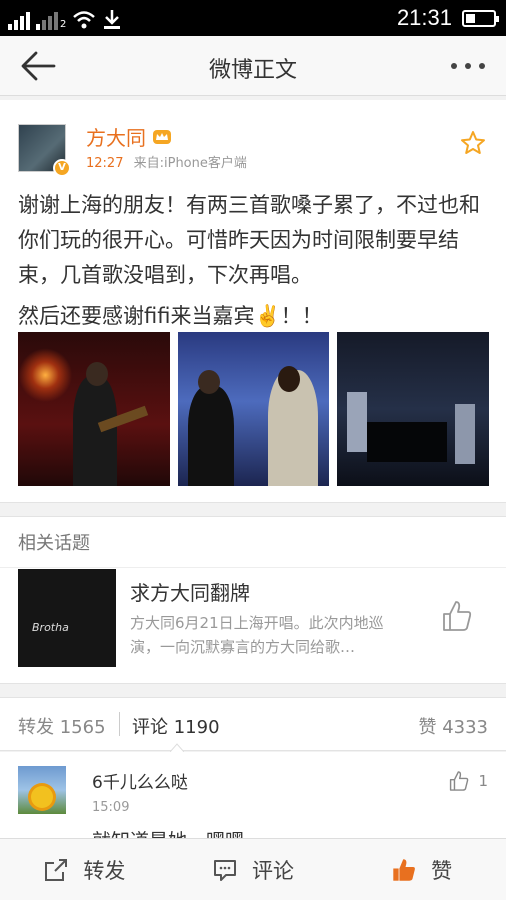 The width and height of the screenshot is (506, 900). I want to click on download-icon, so click(112, 19).